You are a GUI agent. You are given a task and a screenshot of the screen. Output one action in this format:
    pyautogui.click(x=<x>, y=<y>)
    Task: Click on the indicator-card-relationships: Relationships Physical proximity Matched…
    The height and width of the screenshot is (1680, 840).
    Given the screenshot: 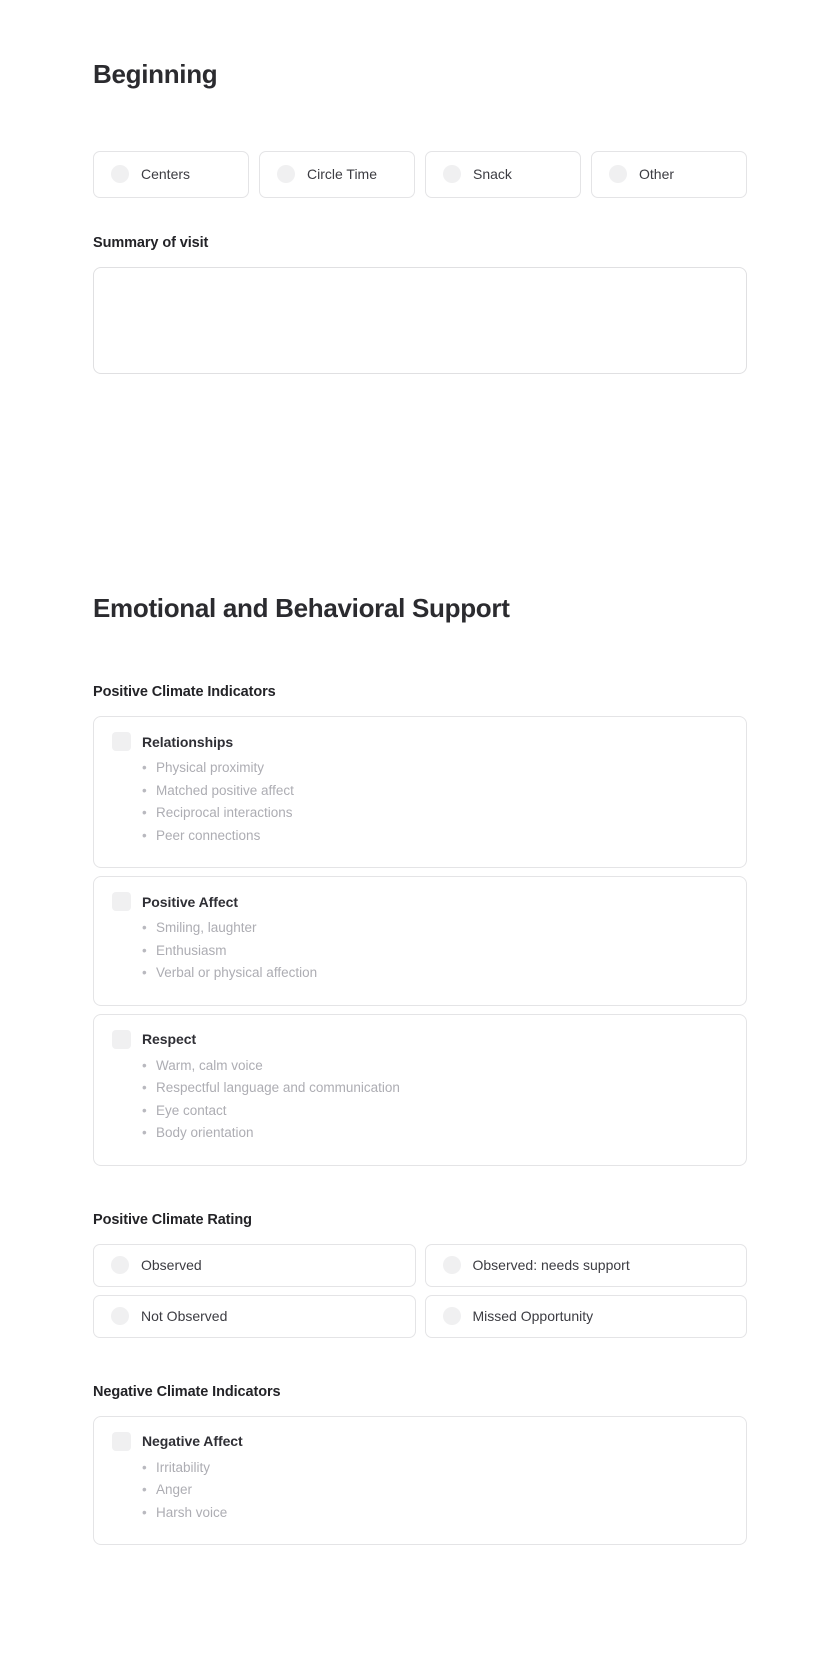 What is the action you would take?
    pyautogui.click(x=420, y=792)
    